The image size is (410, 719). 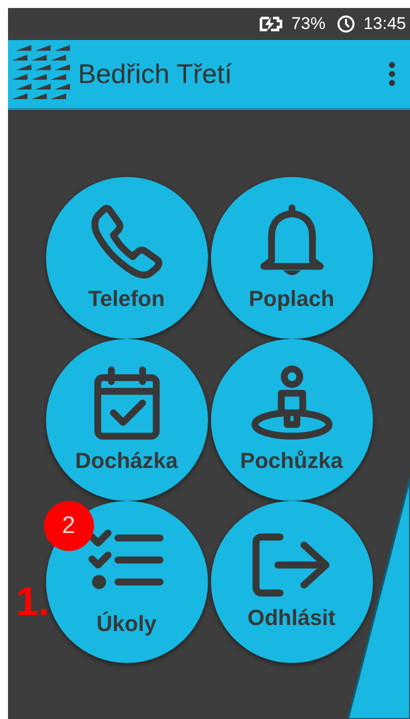 I want to click on menu-tile-button: Odhlásit, so click(x=291, y=582).